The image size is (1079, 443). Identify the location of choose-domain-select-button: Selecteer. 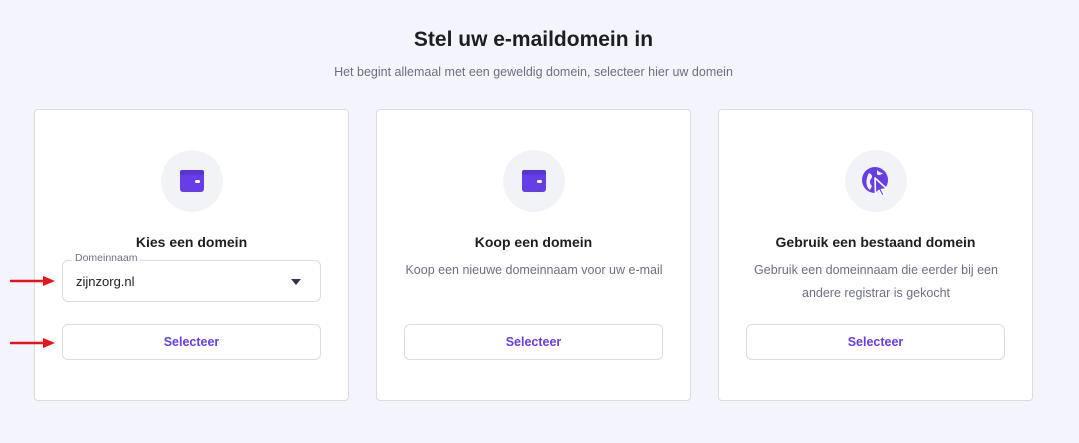
(191, 342).